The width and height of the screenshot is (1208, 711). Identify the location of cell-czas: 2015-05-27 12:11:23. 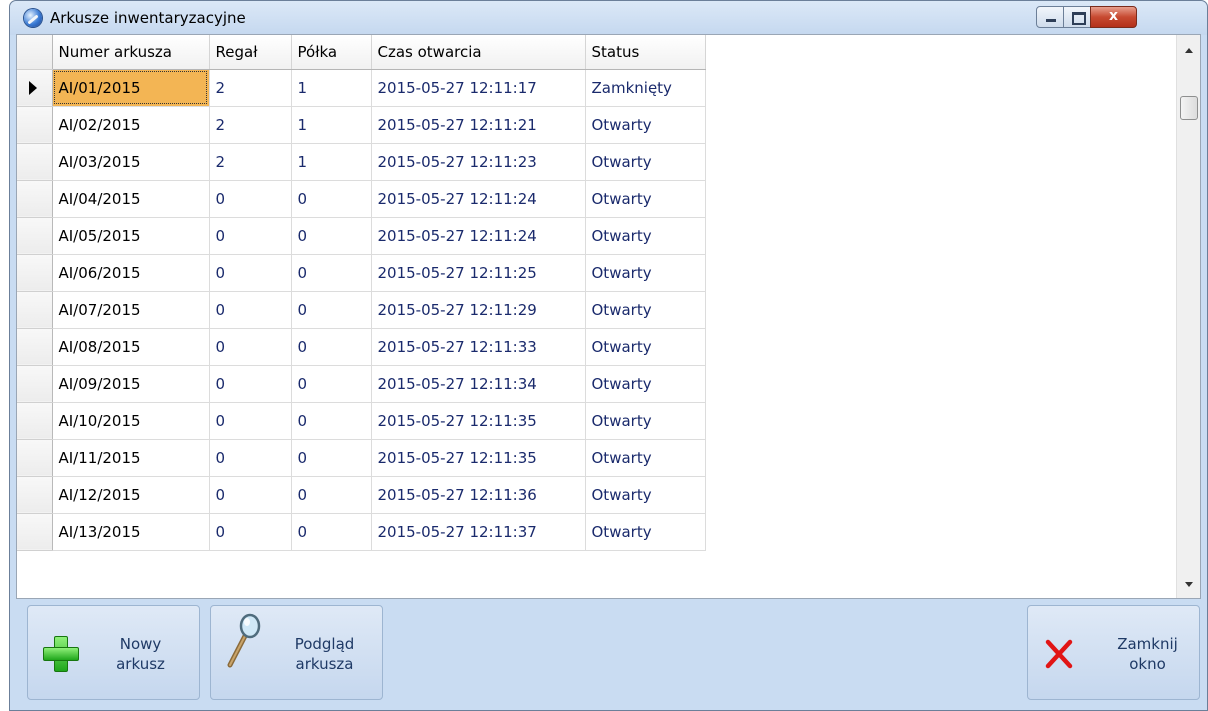
(478, 162).